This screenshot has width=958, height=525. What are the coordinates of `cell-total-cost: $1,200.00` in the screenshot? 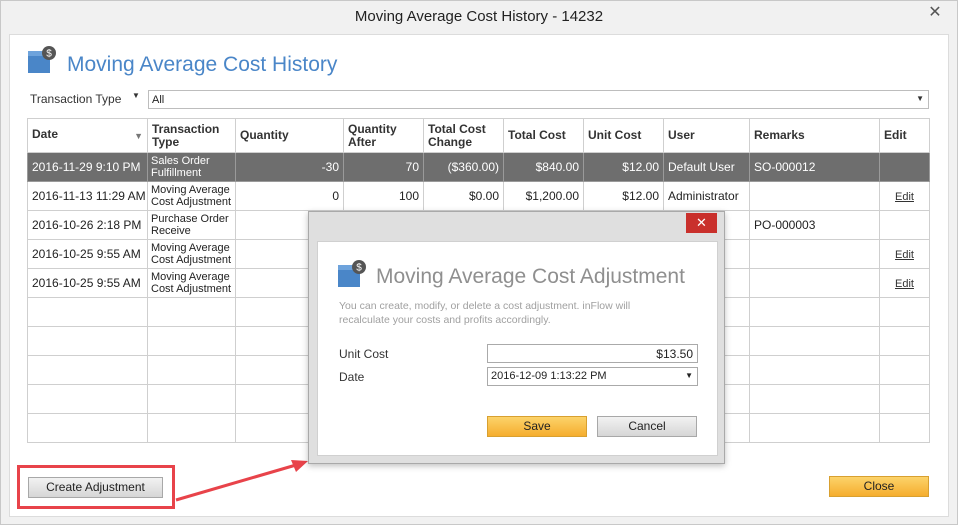 It's located at (543, 196).